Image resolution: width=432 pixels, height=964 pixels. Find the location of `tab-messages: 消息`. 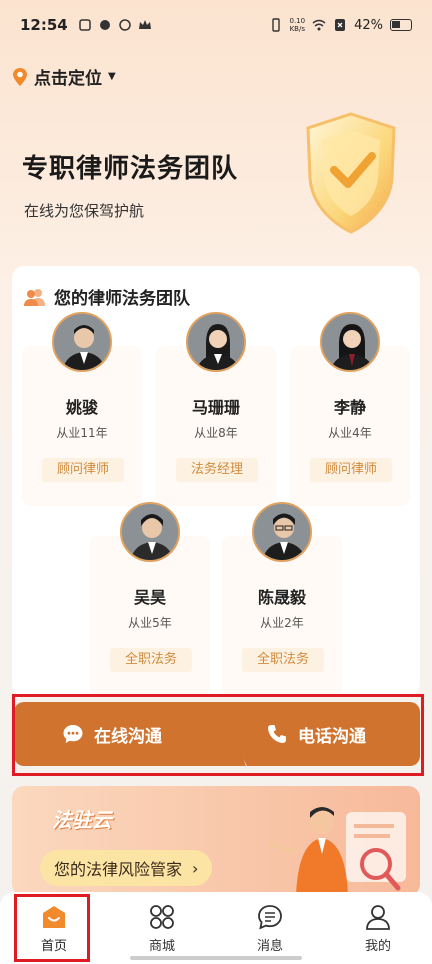

tab-messages: 消息 is located at coordinates (270, 928).